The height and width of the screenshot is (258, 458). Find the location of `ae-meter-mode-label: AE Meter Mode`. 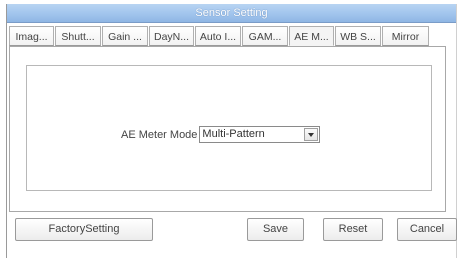

ae-meter-mode-label: AE Meter Mode is located at coordinates (159, 134).